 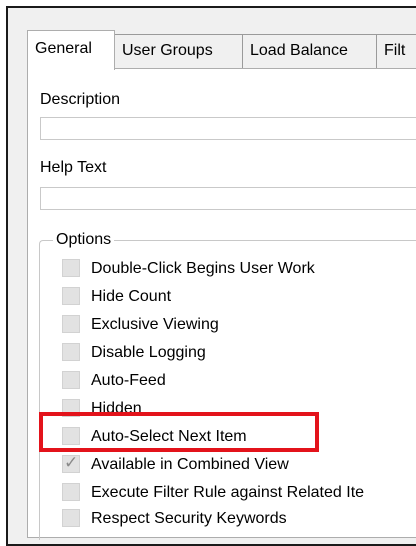 I want to click on option-label: Available in Combined View, so click(x=190, y=464).